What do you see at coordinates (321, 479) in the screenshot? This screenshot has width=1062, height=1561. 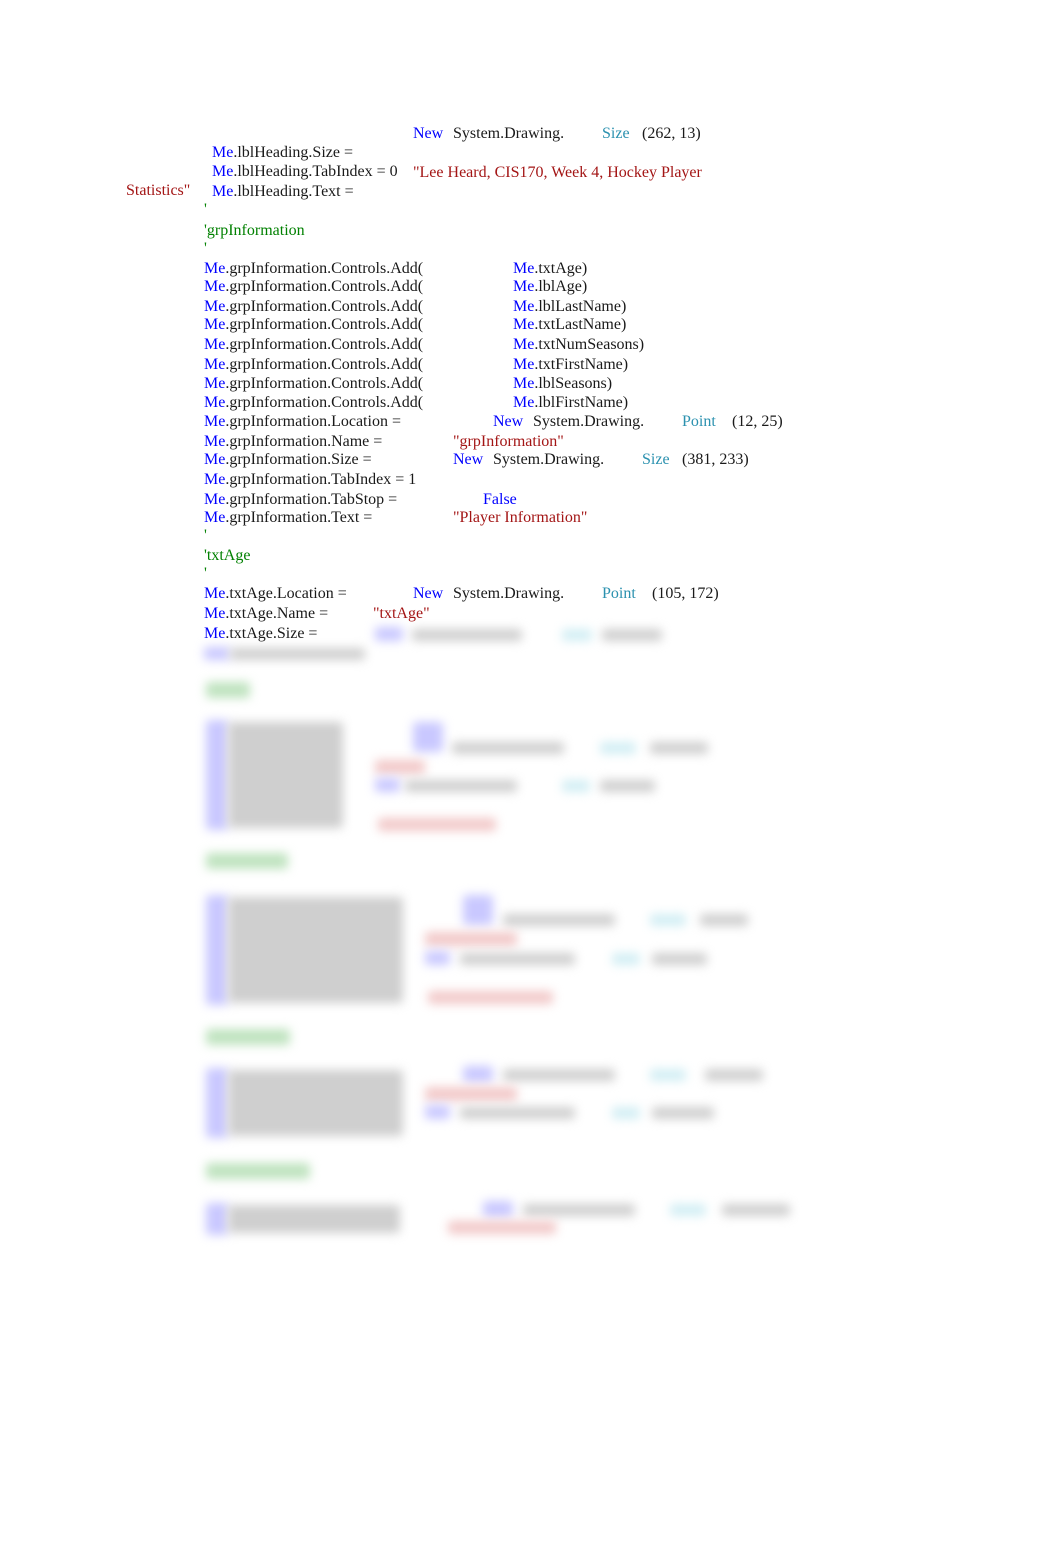 I see `member-expr: .grpInformation.TabIndex = 1` at bounding box center [321, 479].